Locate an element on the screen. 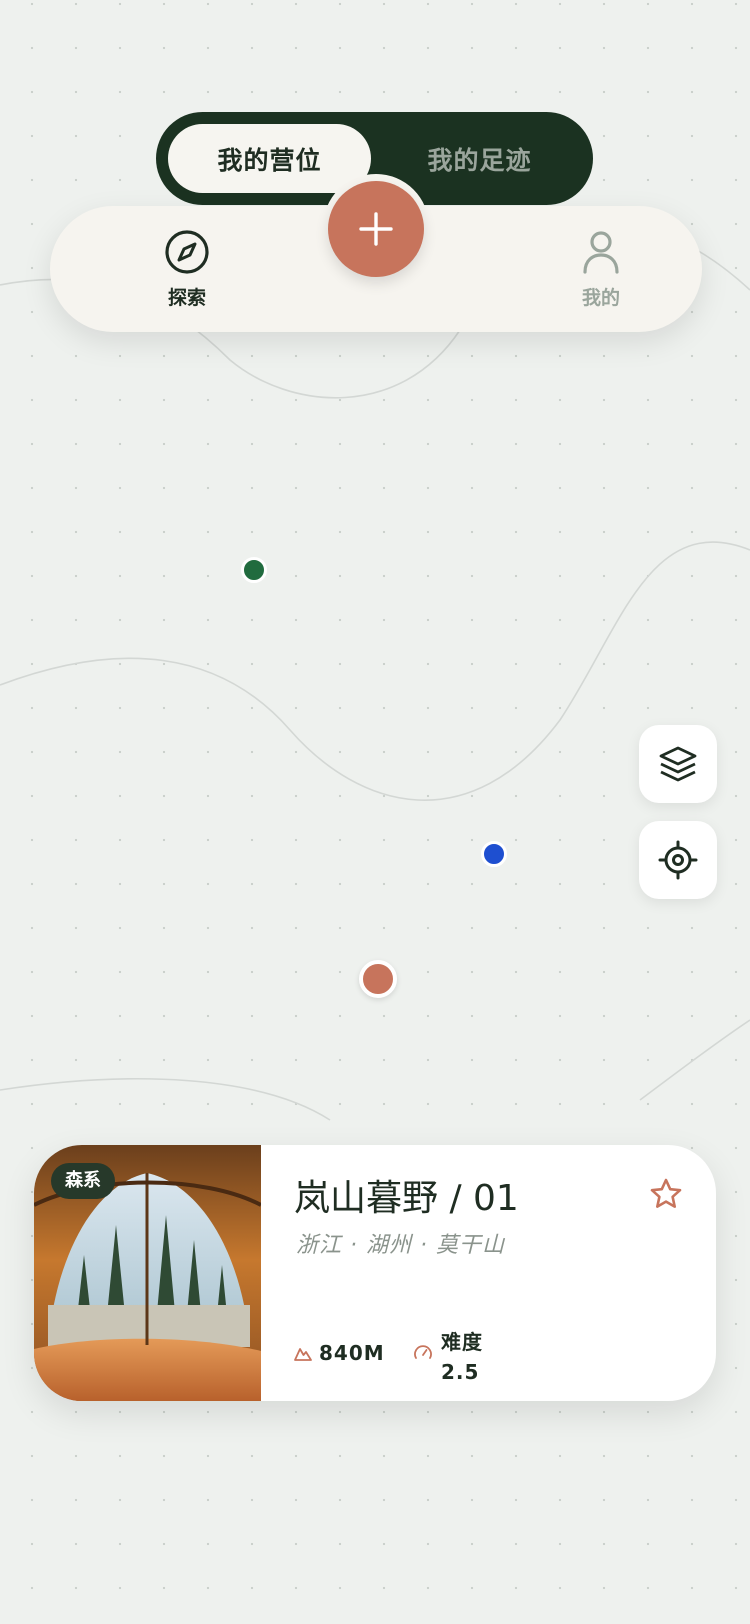 The height and width of the screenshot is (1624, 750). map-pin-selected-campsite is located at coordinates (378, 979).